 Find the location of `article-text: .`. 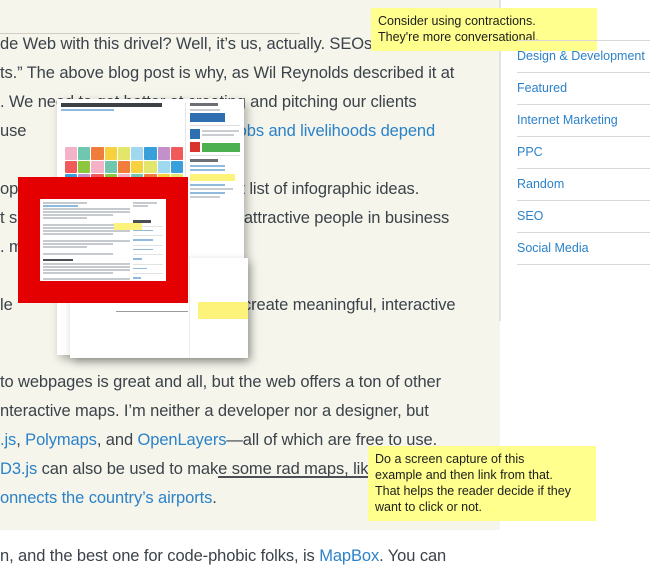

article-text: . is located at coordinates (214, 498).